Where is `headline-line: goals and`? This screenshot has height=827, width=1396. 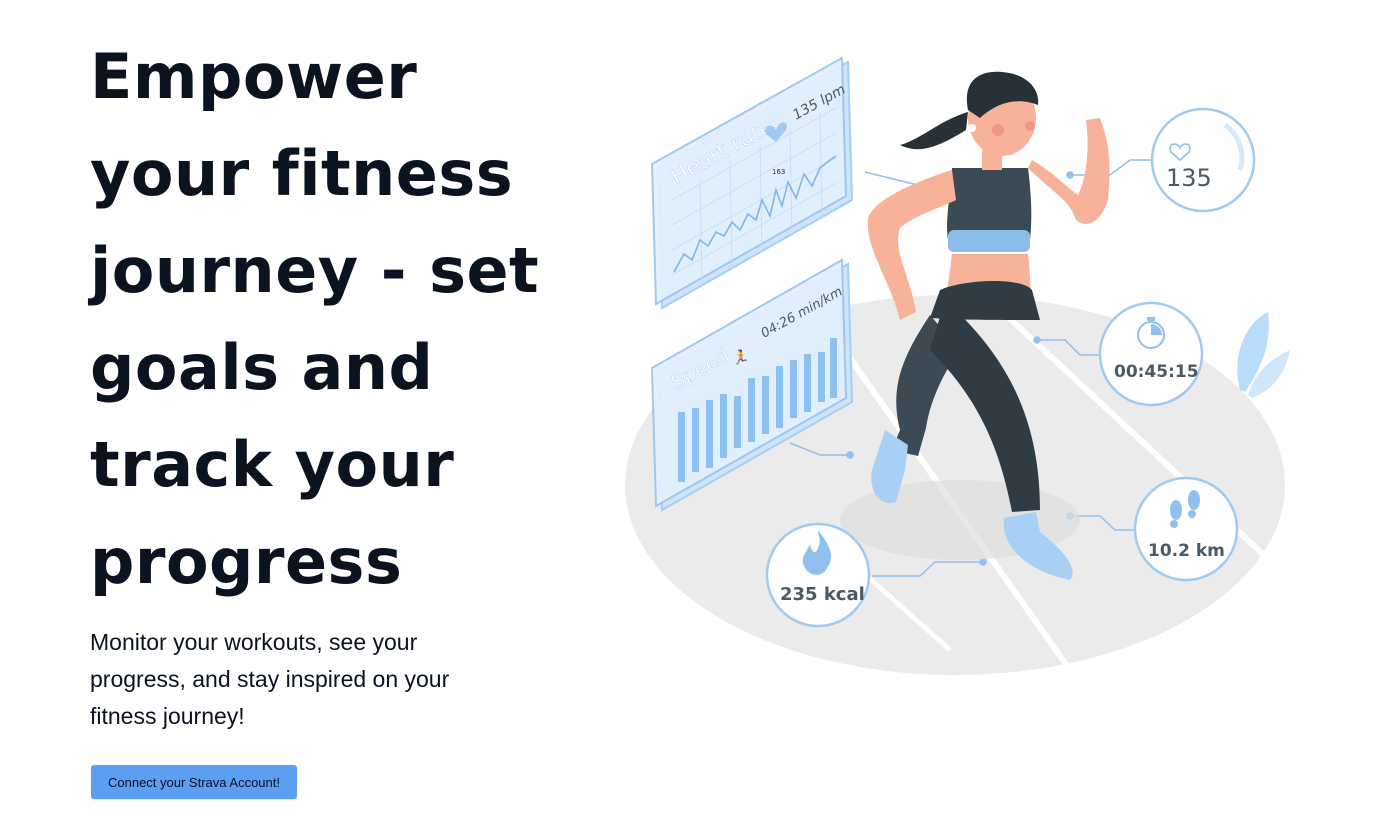
headline-line: goals and is located at coordinates (262, 367).